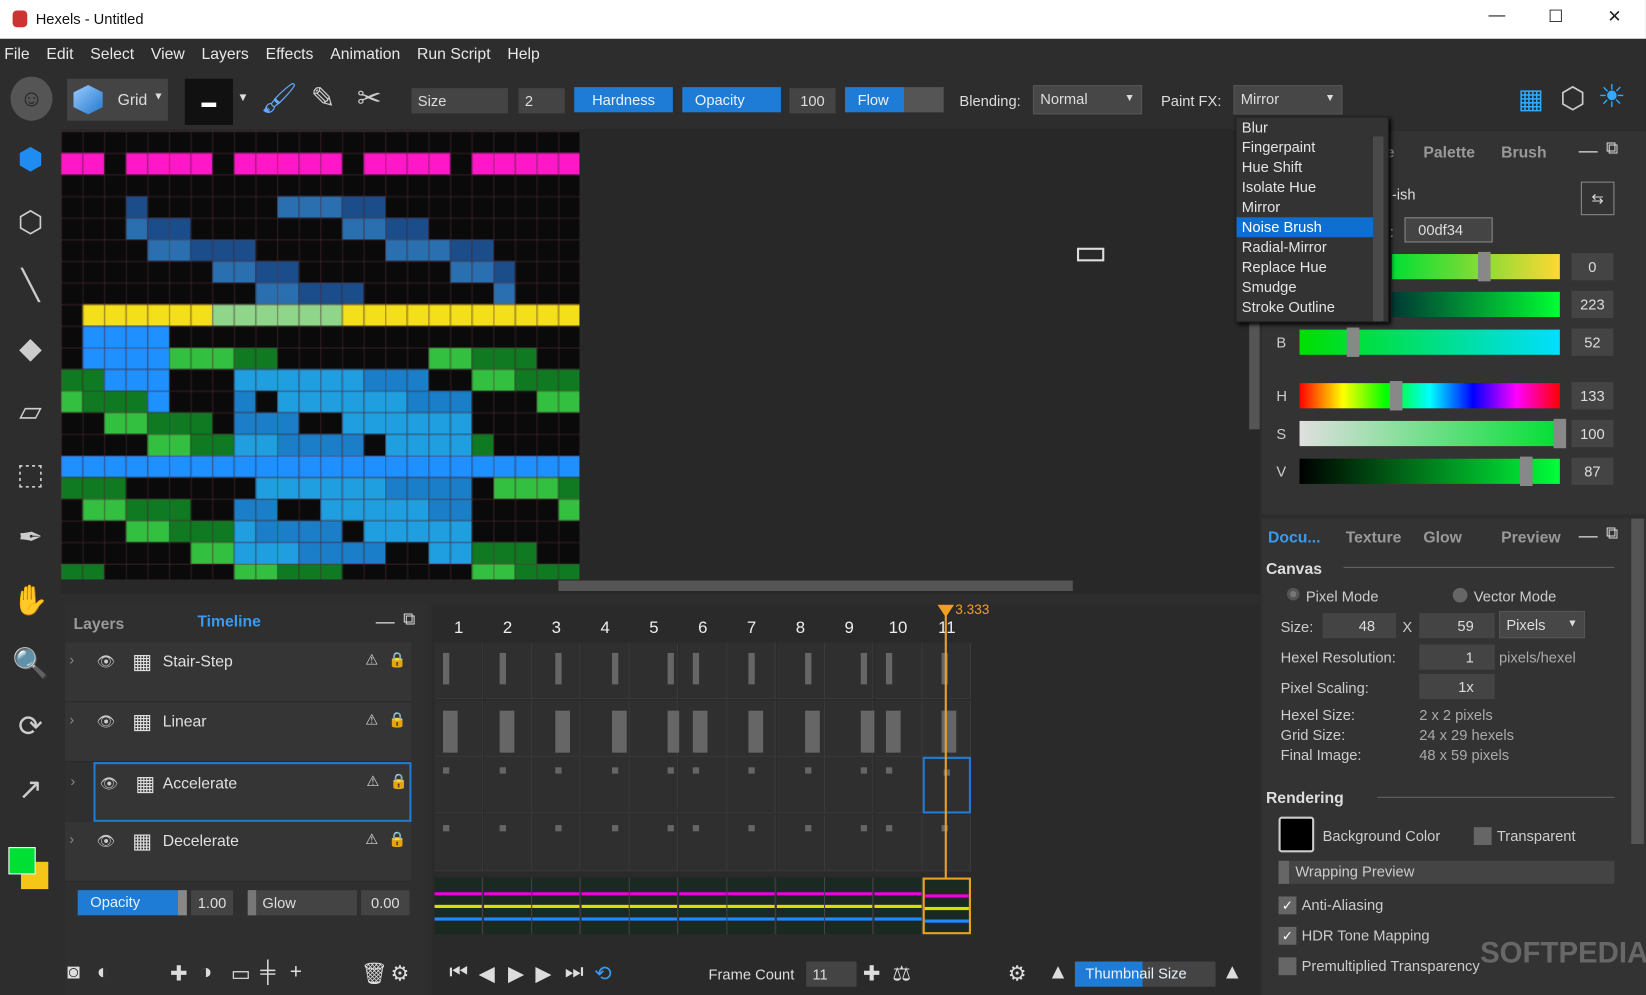 This screenshot has height=995, width=1646. Describe the element at coordinates (1306, 247) in the screenshot. I see `paintfx-option: Radial-Mirror` at that location.